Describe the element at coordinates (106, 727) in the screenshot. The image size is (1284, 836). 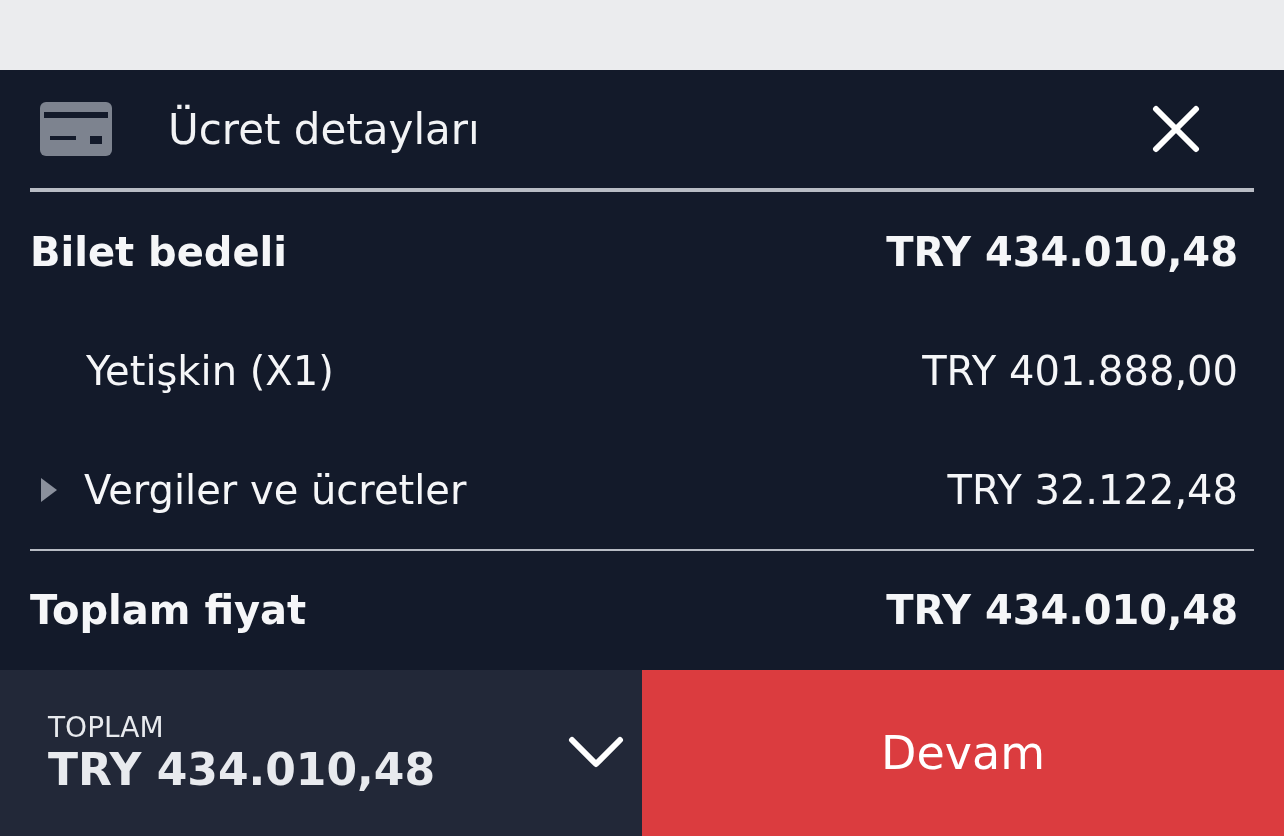
I see `total-label: TOPLAM` at that location.